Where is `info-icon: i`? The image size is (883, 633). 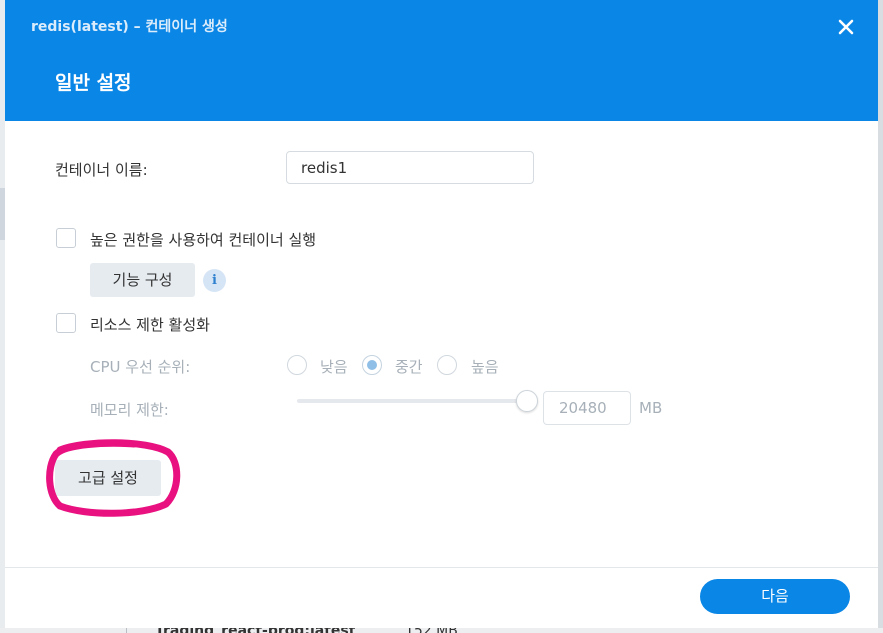 info-icon: i is located at coordinates (214, 280).